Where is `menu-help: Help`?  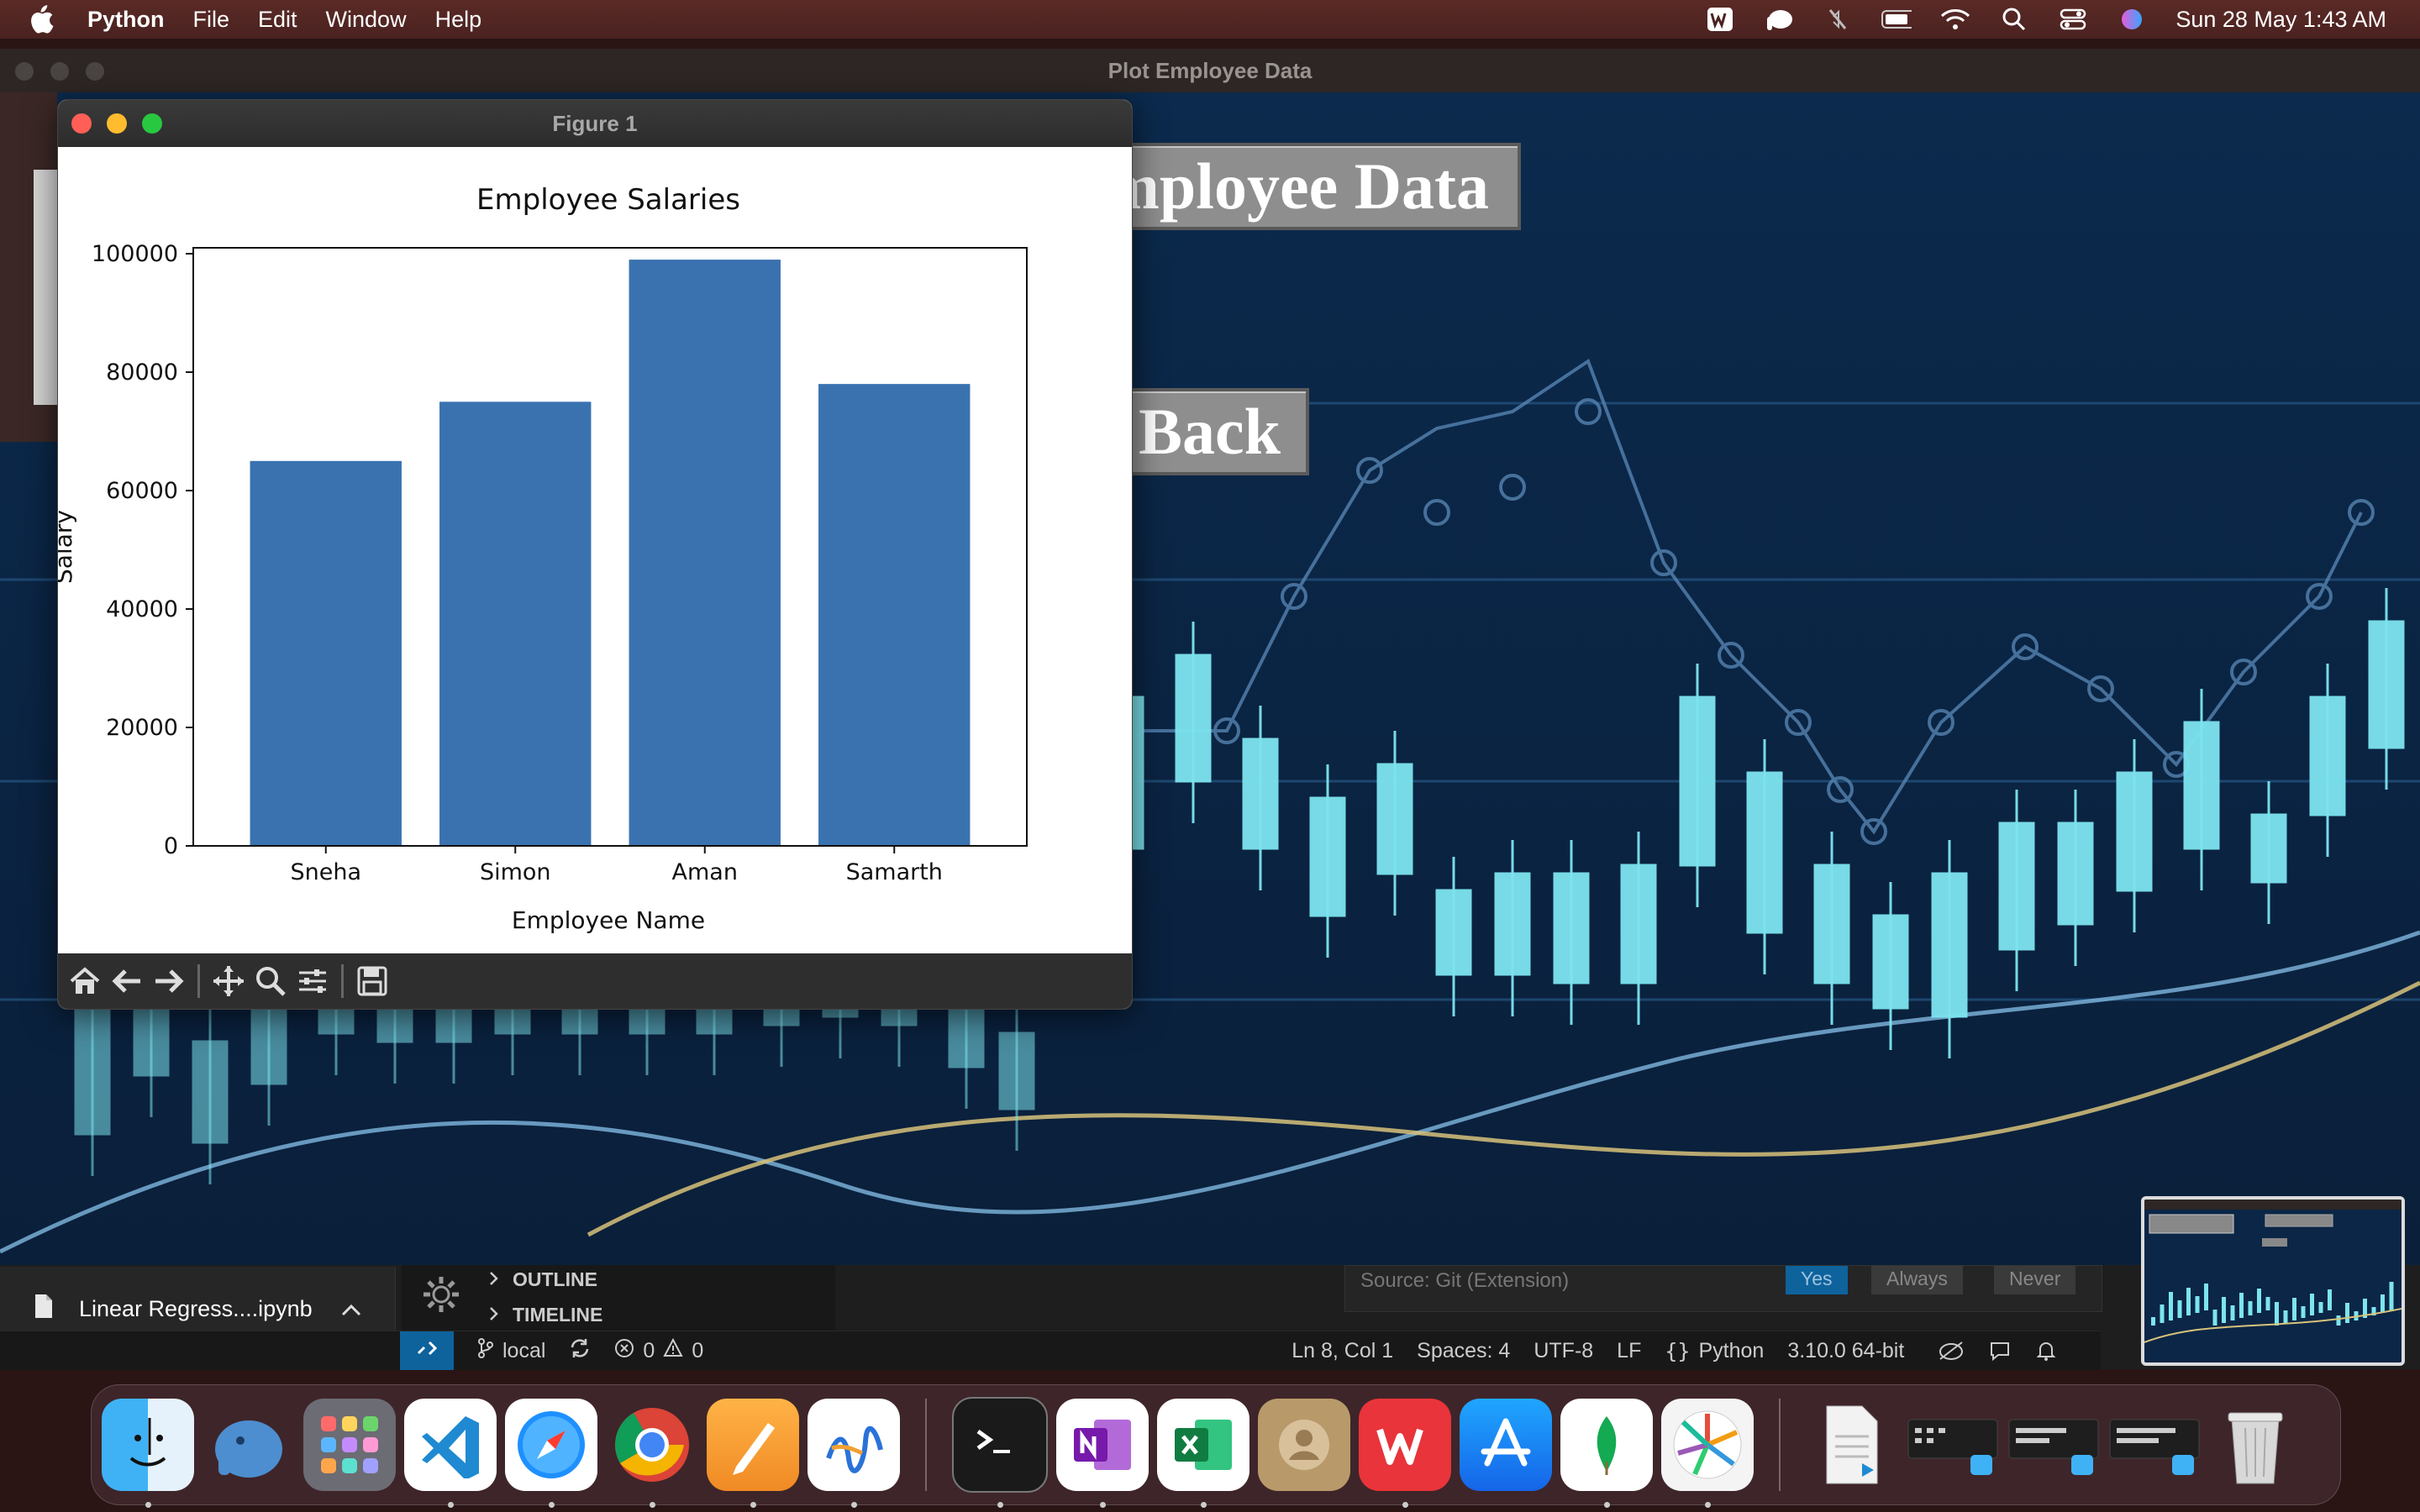
menu-help: Help is located at coordinates (458, 20).